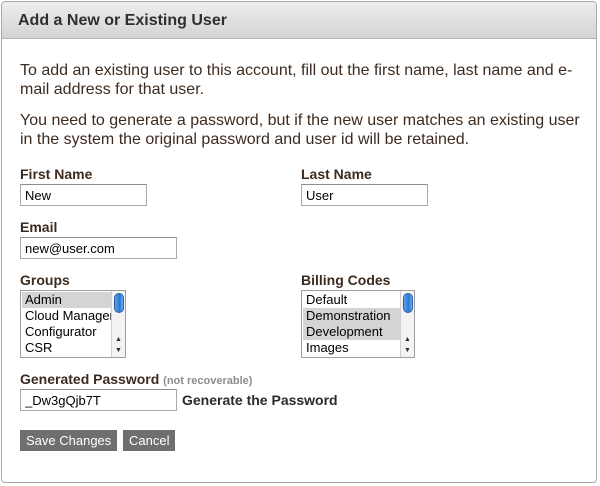 This screenshot has height=486, width=600. What do you see at coordinates (346, 280) in the screenshot?
I see `billing-codes-label: Billing Codes` at bounding box center [346, 280].